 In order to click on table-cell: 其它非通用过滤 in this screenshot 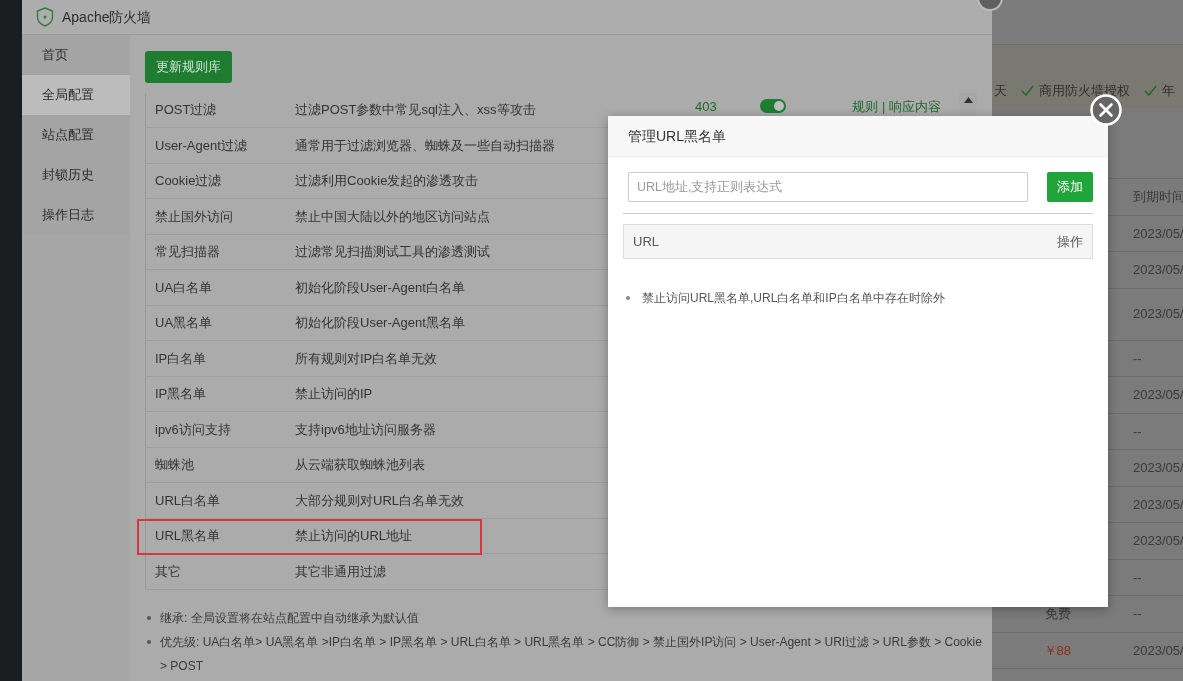, I will do `click(340, 571)`.